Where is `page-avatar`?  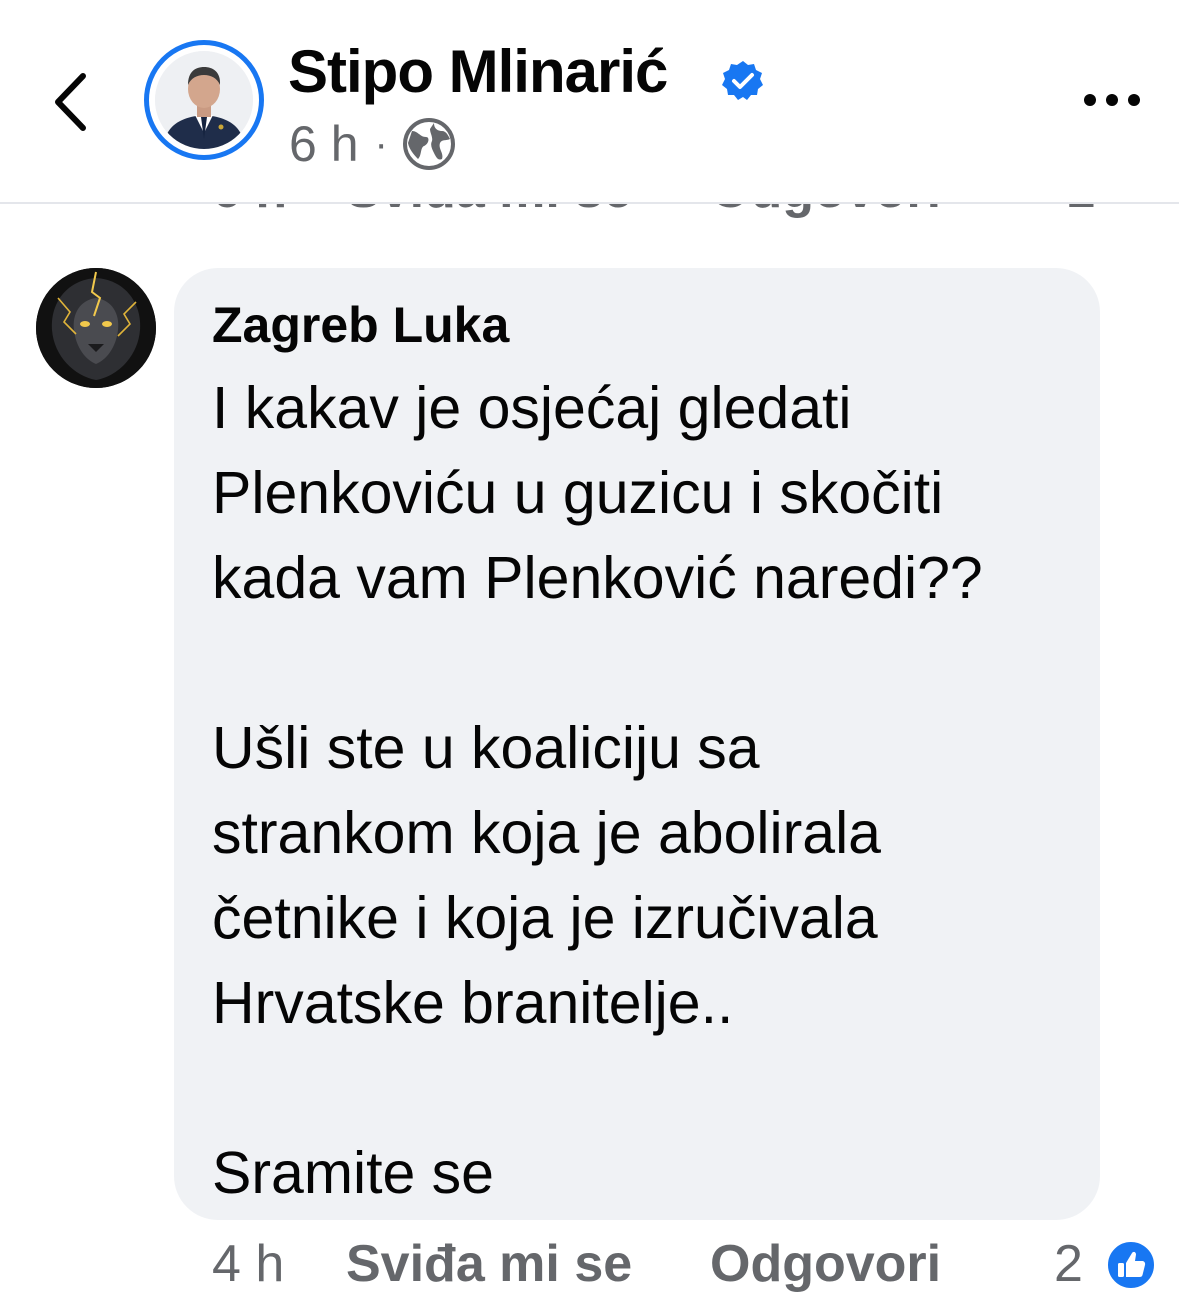 page-avatar is located at coordinates (204, 100).